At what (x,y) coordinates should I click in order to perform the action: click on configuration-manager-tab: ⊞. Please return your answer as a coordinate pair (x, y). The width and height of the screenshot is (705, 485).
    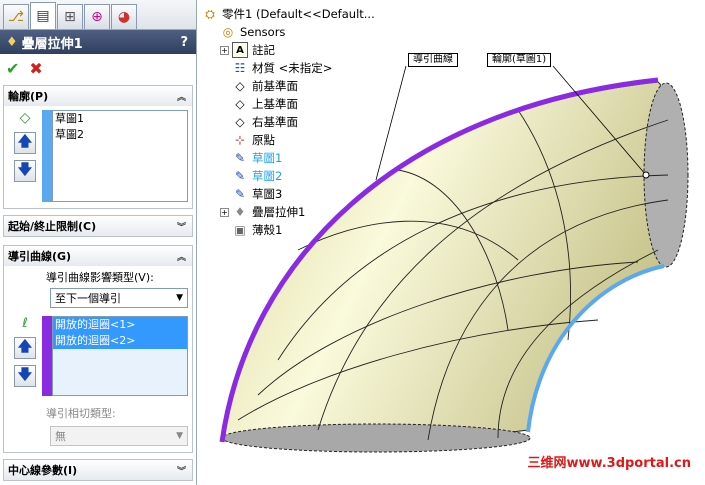
    Looking at the image, I should click on (70, 16).